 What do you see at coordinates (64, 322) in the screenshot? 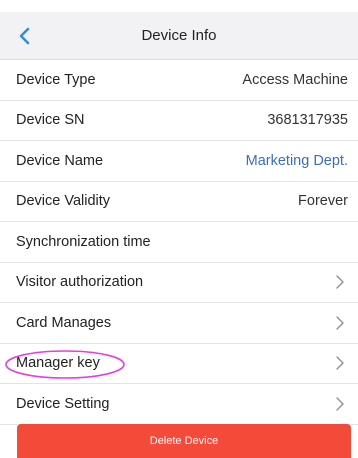
I see `row-label: Card Manages` at bounding box center [64, 322].